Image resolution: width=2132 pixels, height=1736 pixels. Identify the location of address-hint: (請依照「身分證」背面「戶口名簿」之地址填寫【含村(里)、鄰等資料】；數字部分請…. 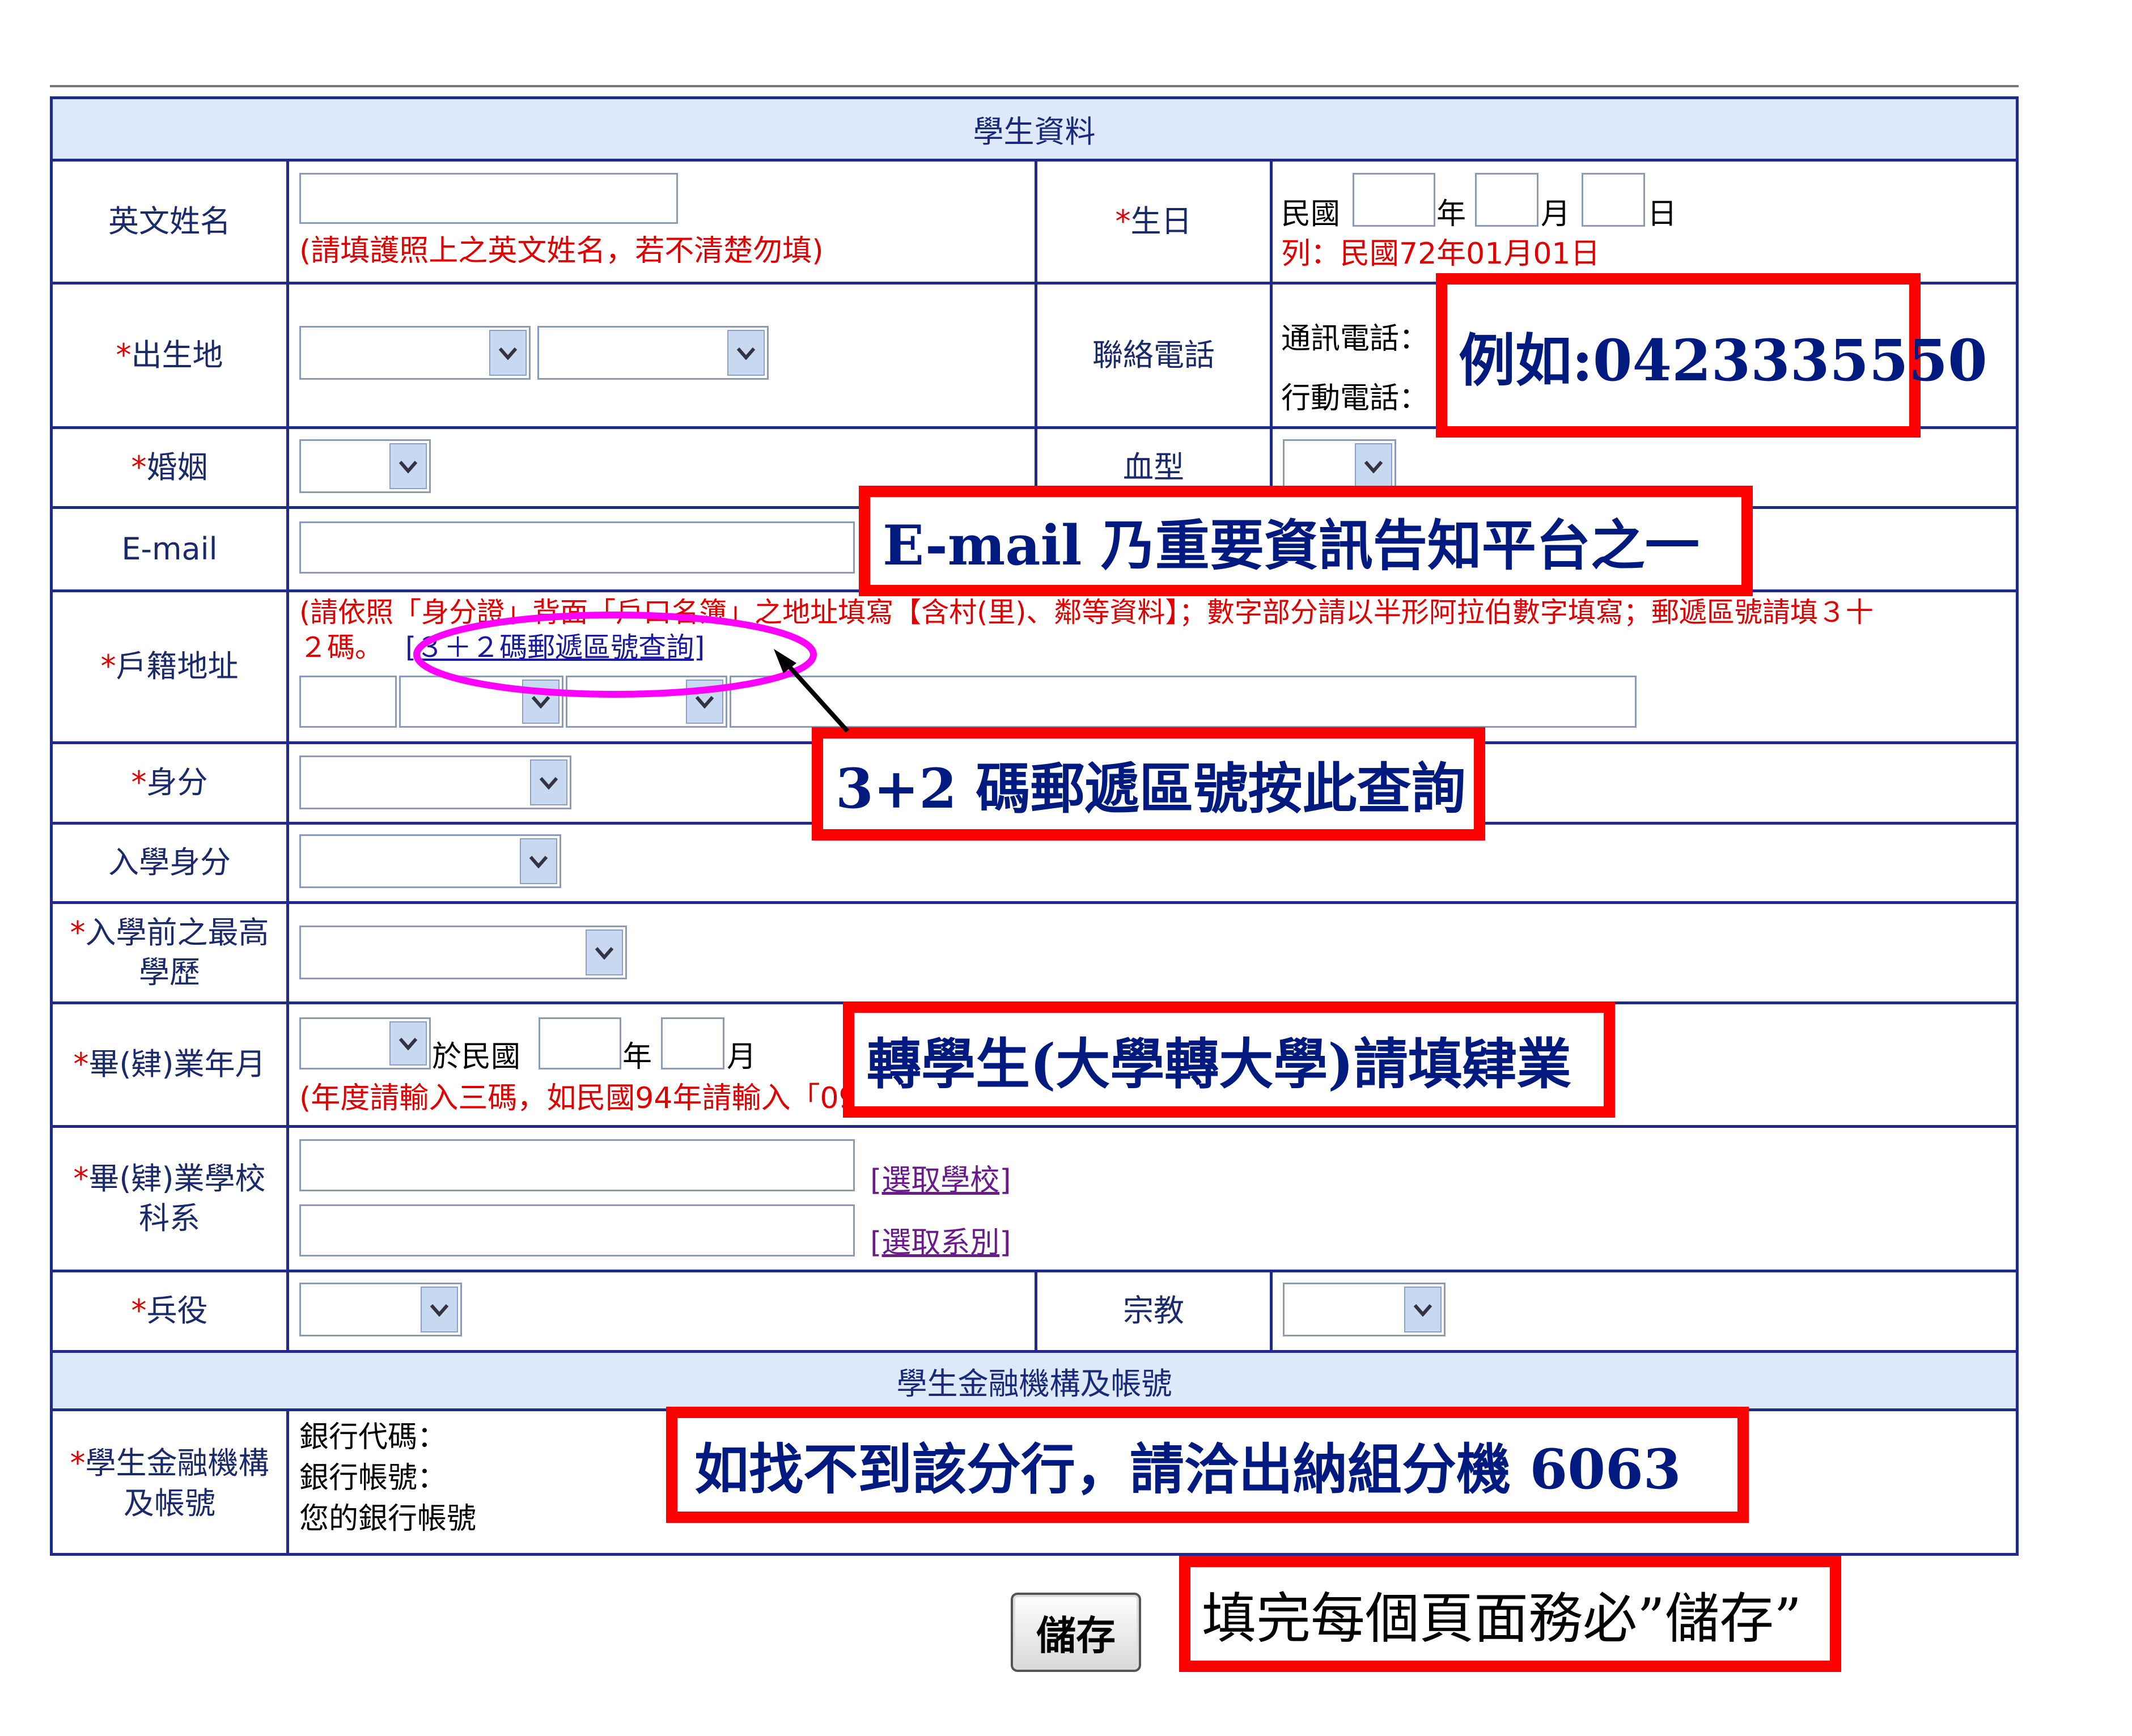
(1155, 630).